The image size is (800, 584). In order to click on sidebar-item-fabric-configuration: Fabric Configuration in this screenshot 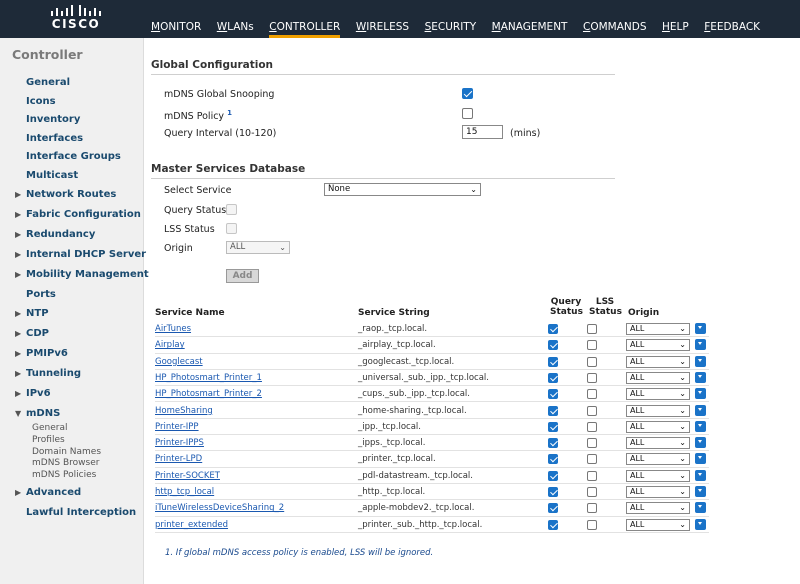, I will do `click(83, 214)`.